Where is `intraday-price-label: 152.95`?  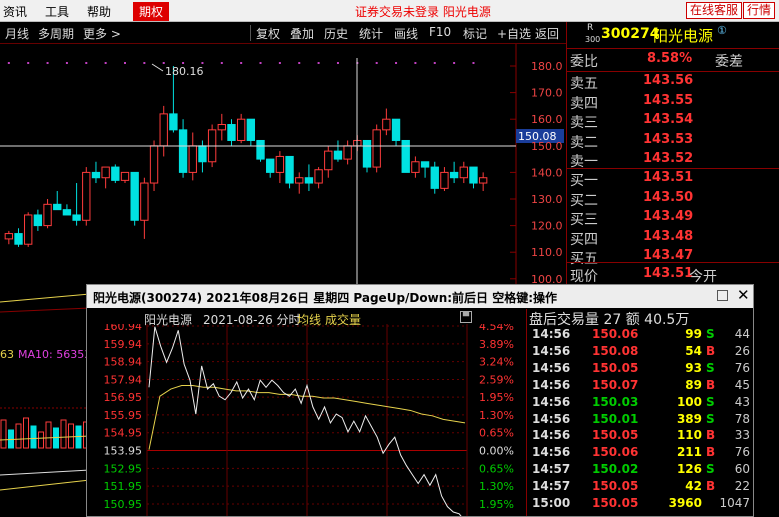 intraday-price-label: 152.95 is located at coordinates (123, 468).